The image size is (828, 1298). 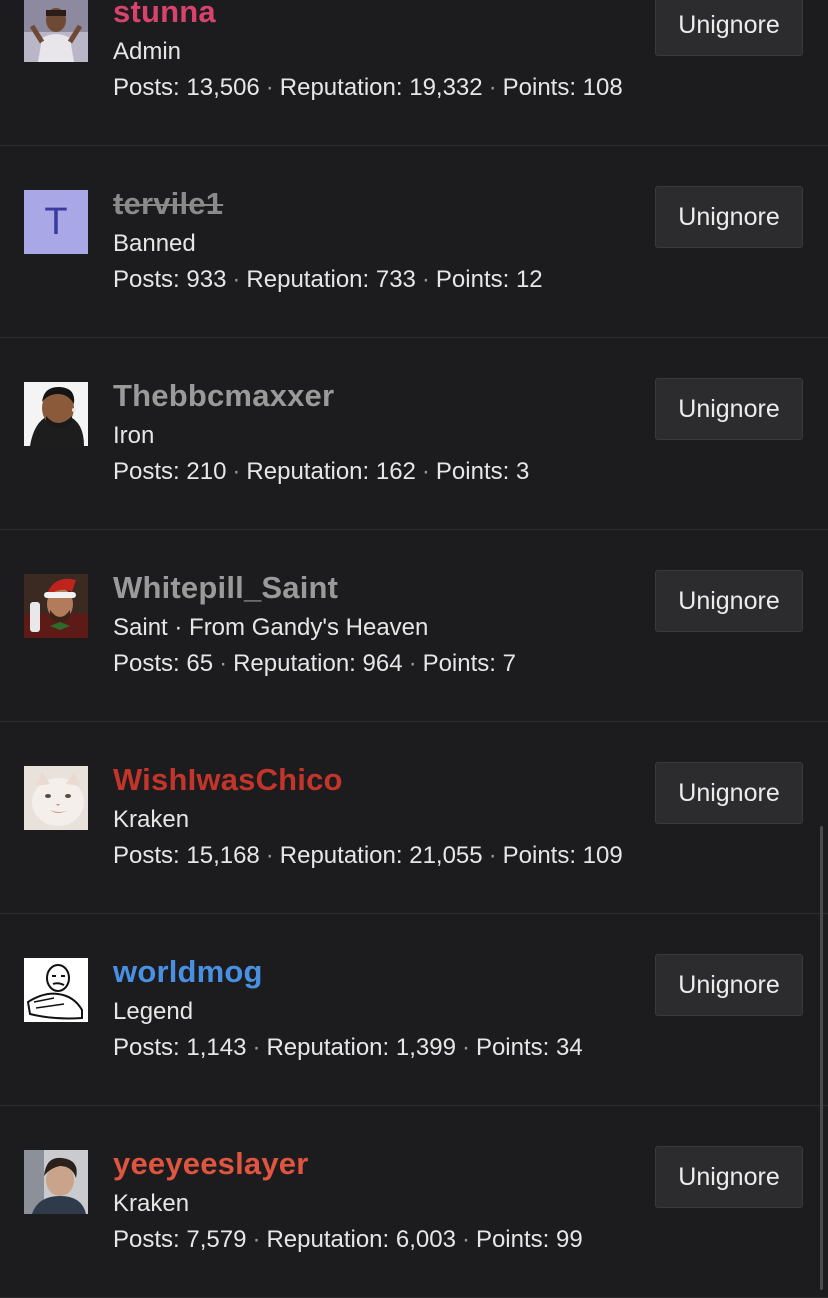 What do you see at coordinates (223, 87) in the screenshot?
I see `posts-count: 13,506` at bounding box center [223, 87].